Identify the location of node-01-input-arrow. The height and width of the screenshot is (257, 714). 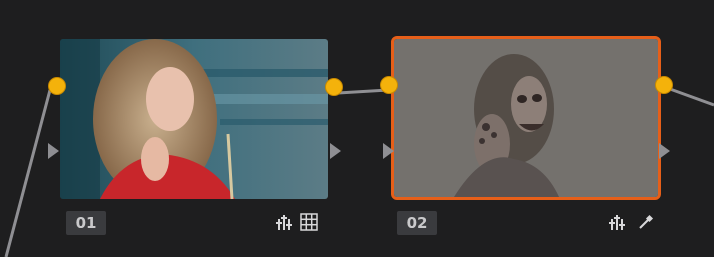
(53, 151).